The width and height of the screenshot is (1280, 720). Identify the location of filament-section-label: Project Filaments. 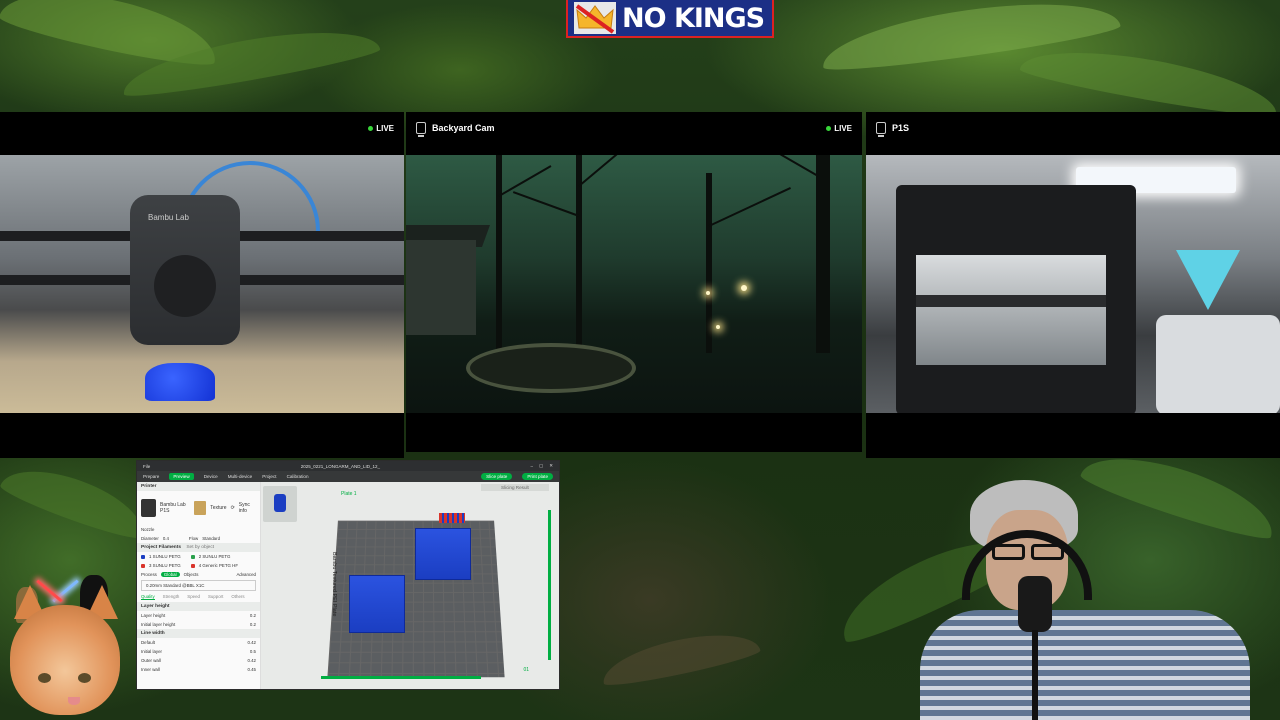
(161, 547).